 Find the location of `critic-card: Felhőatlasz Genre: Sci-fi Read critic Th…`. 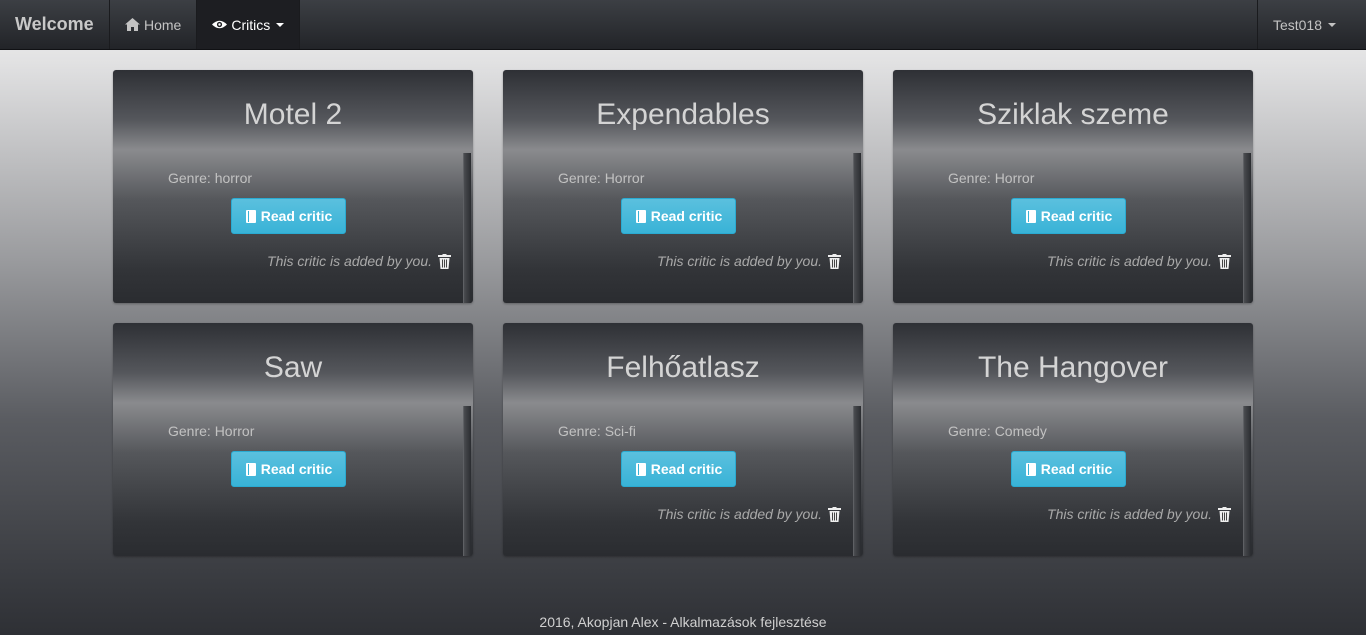

critic-card: Felhőatlasz Genre: Sci-fi Read critic Th… is located at coordinates (683, 439).